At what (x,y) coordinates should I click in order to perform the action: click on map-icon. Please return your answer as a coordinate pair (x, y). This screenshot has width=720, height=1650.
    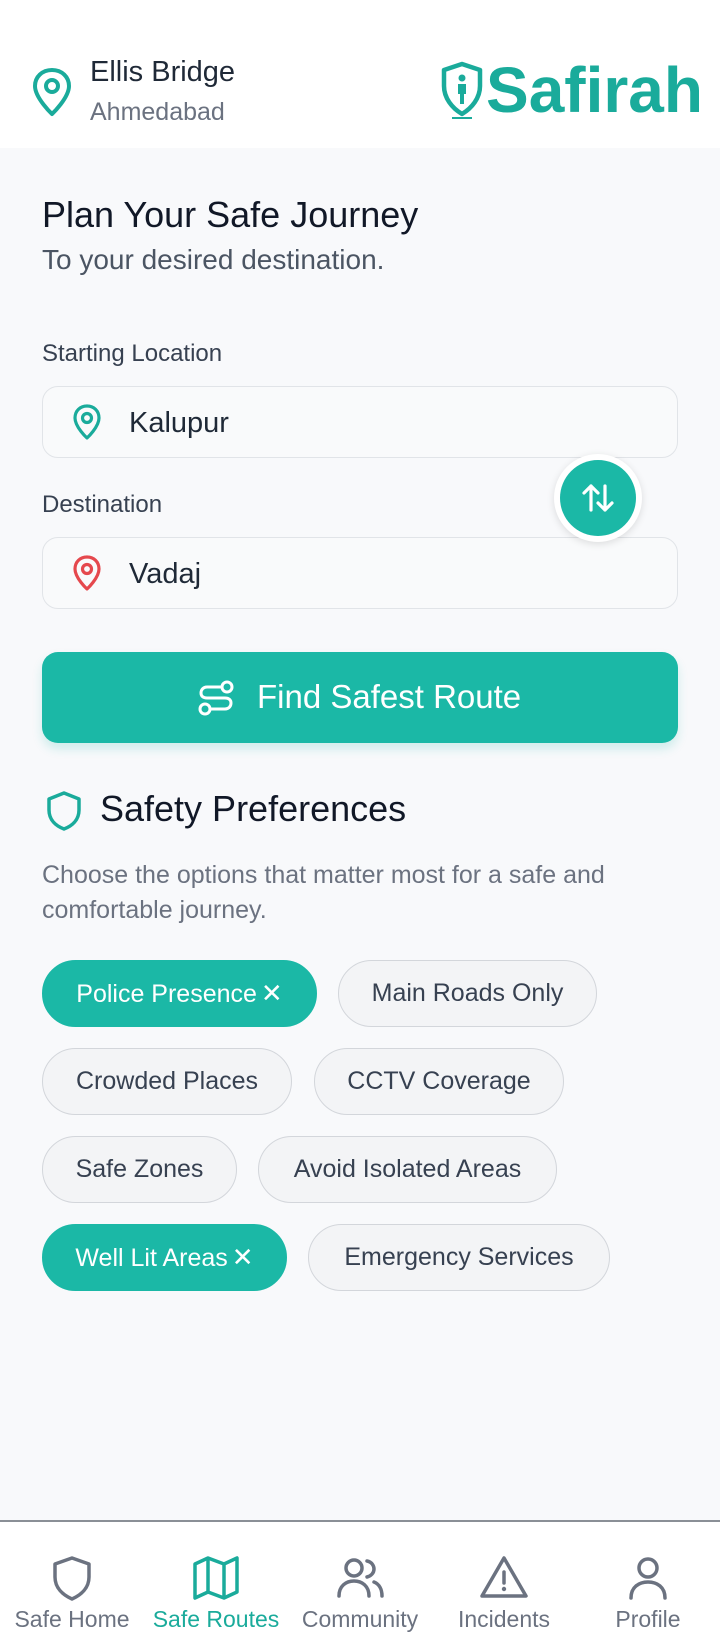
    Looking at the image, I should click on (216, 1578).